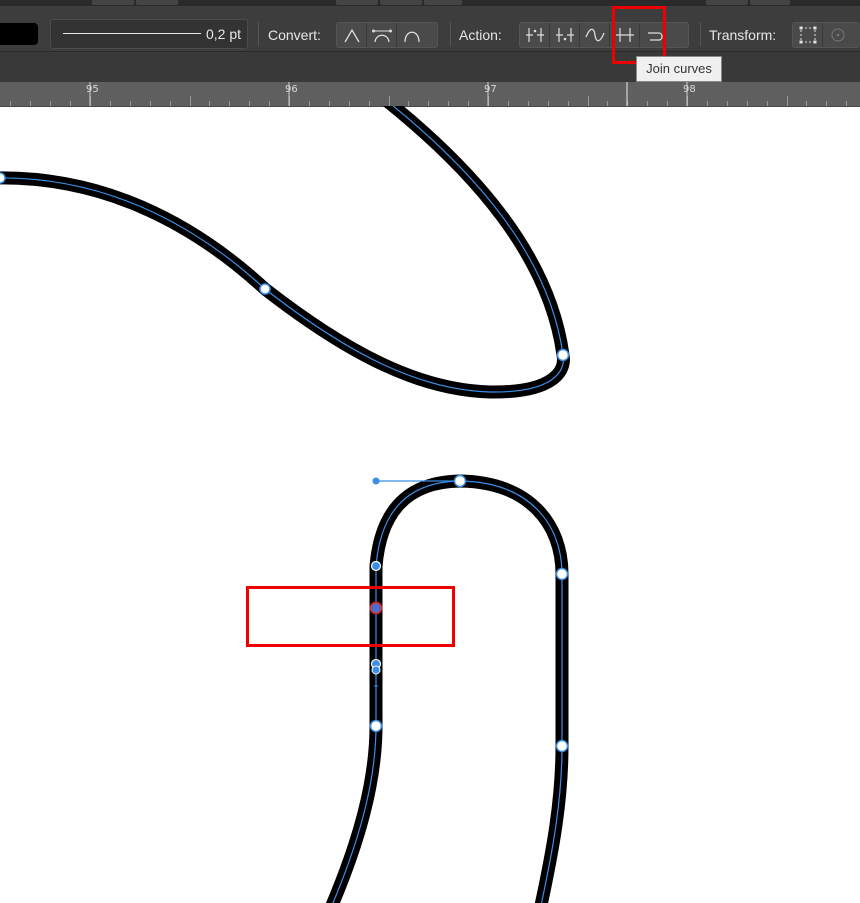 This screenshot has width=860, height=903. I want to click on transform-label: Transform:, so click(743, 35).